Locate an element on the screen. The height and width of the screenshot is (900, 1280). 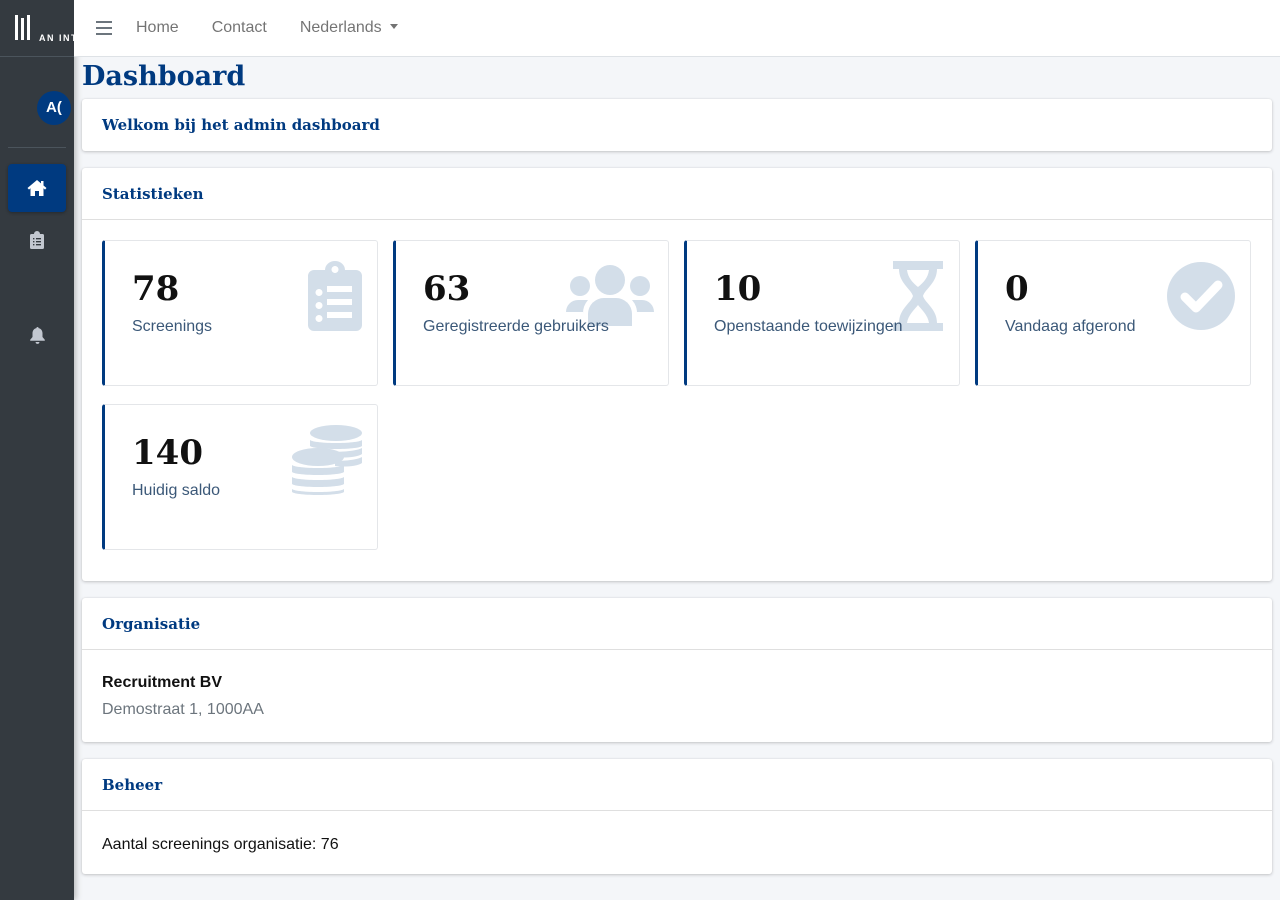
management-card-body: Aantal screenings organisatie: 76 is located at coordinates (677, 842).